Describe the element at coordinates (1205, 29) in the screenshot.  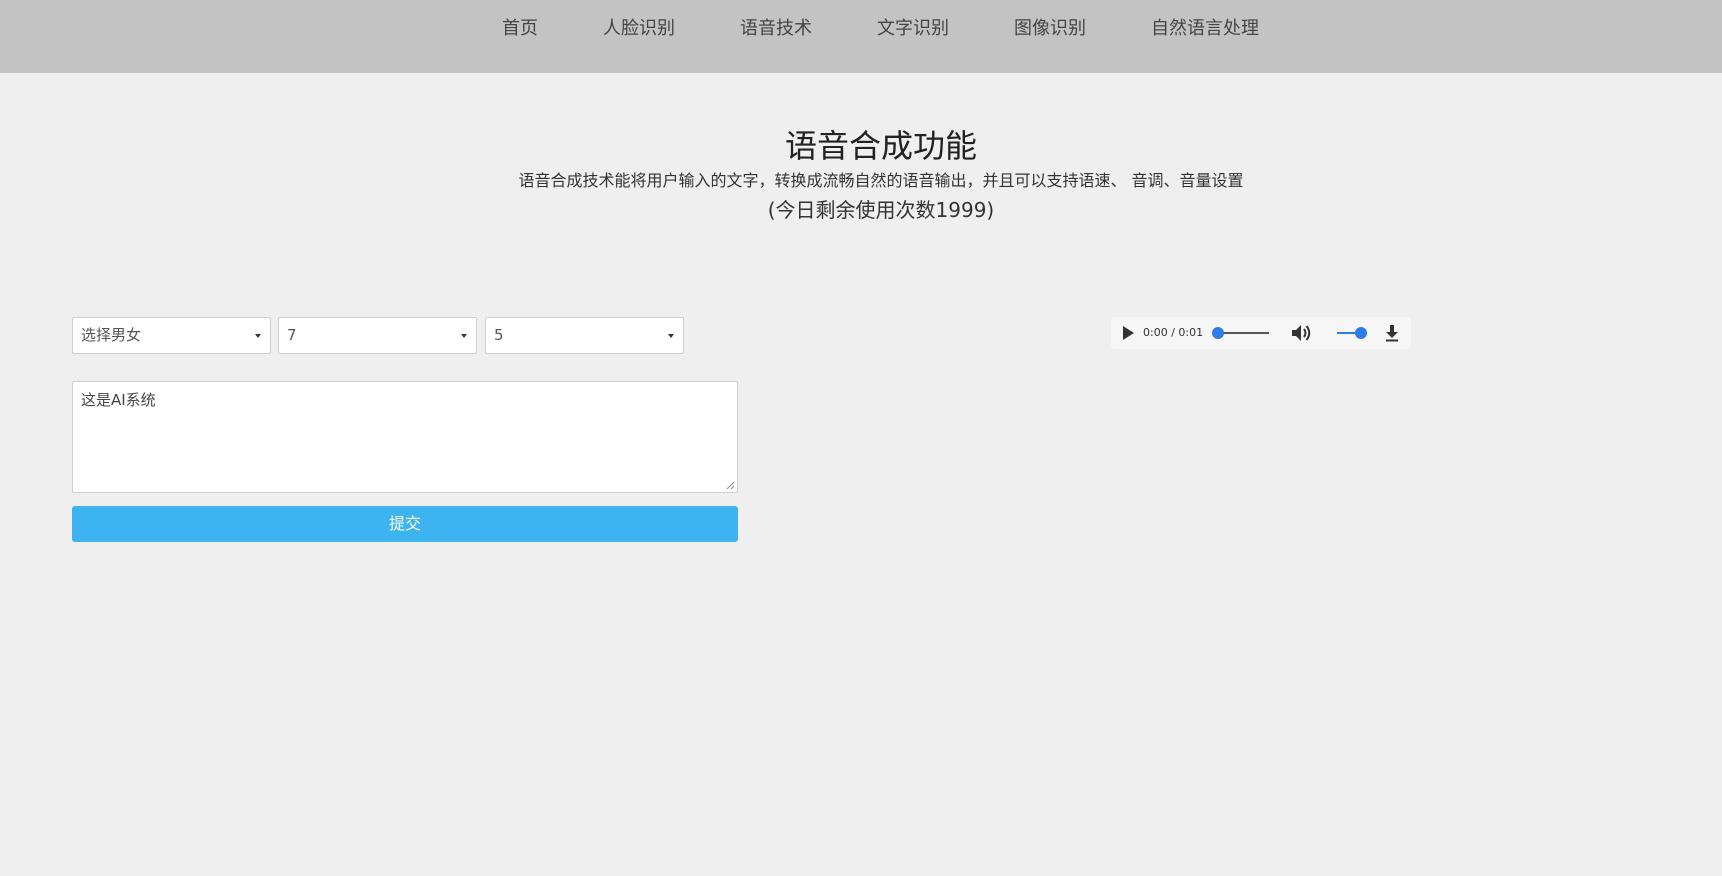
I see `nav-item-nlp: 自然语言处理` at that location.